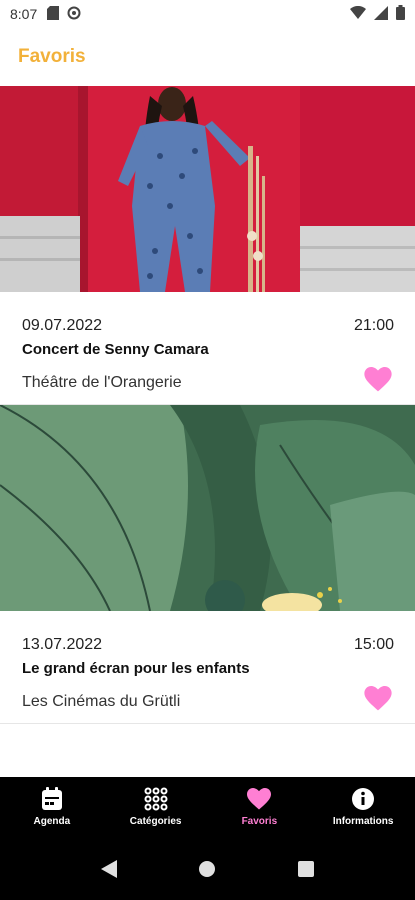  I want to click on wifi-icon, so click(358, 14).